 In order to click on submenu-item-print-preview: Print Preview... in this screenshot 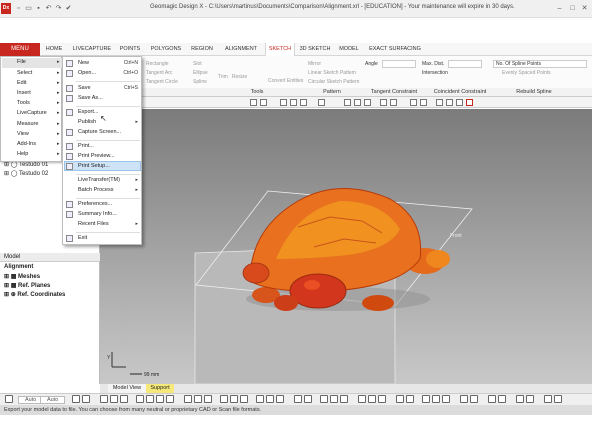, I will do `click(96, 156)`.